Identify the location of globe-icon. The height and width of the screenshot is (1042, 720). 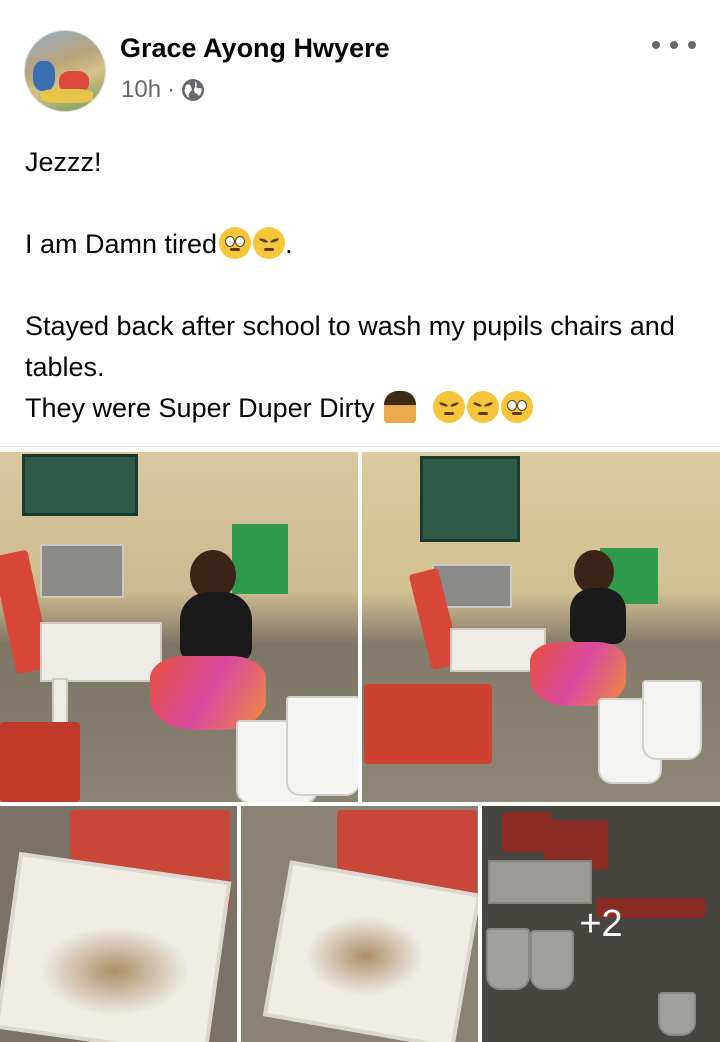
(193, 90).